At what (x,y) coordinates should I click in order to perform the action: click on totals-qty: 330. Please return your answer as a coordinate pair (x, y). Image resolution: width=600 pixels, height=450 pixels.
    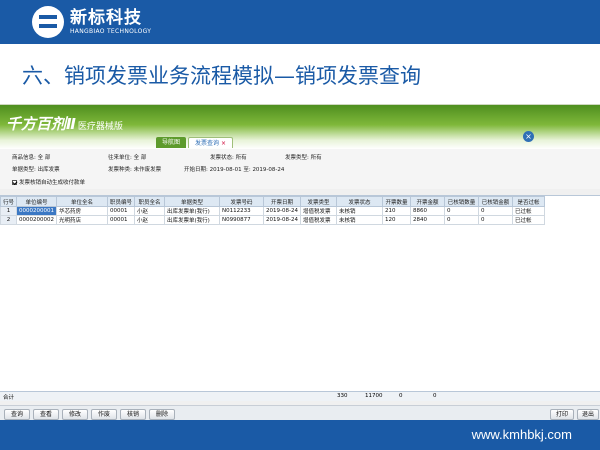
    Looking at the image, I should click on (342, 396).